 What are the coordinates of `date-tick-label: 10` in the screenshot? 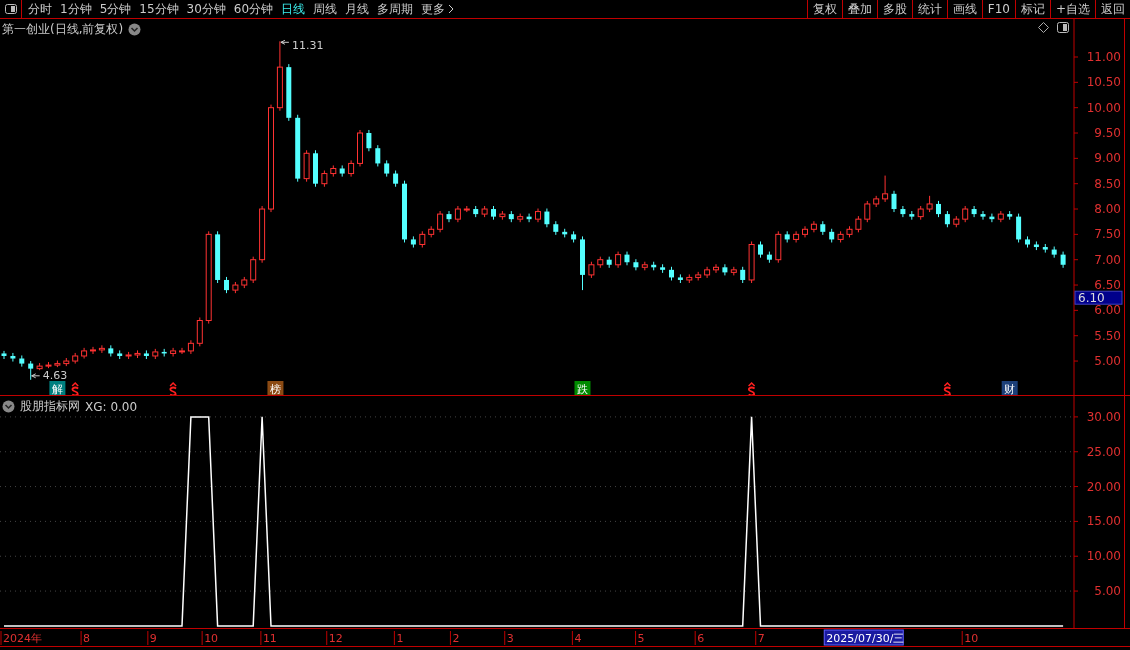 It's located at (211, 638).